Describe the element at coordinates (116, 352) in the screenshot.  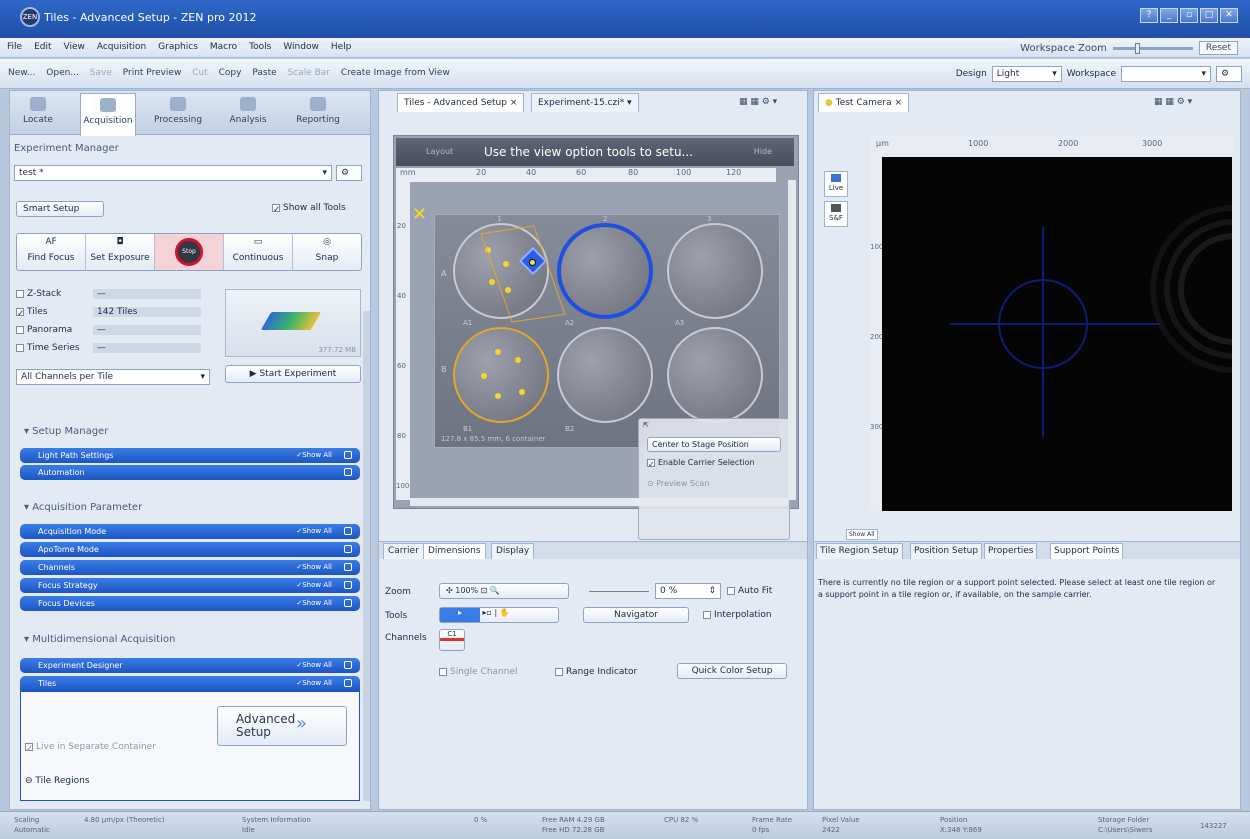
I see `dimension-time-series: Time Series —` at that location.